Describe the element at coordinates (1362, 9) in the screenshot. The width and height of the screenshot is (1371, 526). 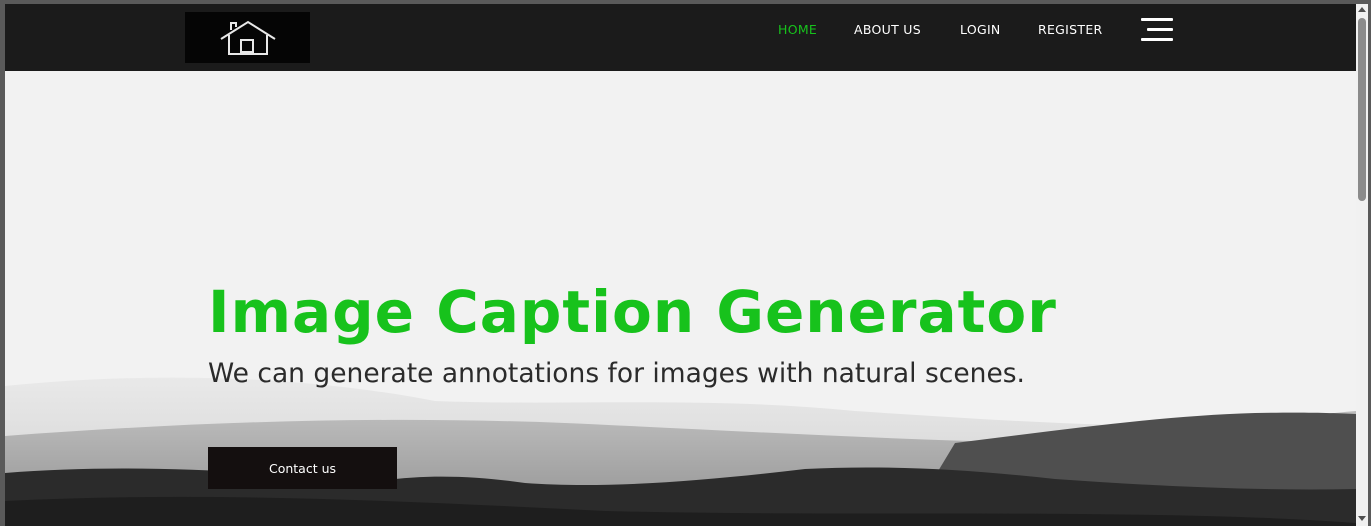
I see `scroll-up-icon` at that location.